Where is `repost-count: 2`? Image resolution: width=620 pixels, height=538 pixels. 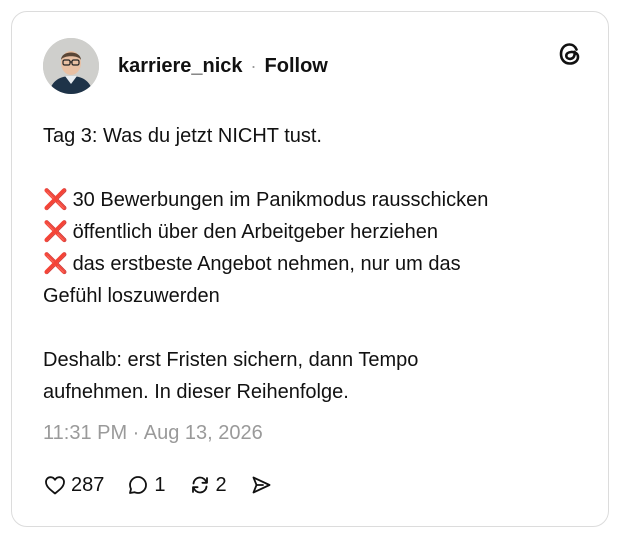 repost-count: 2 is located at coordinates (221, 484).